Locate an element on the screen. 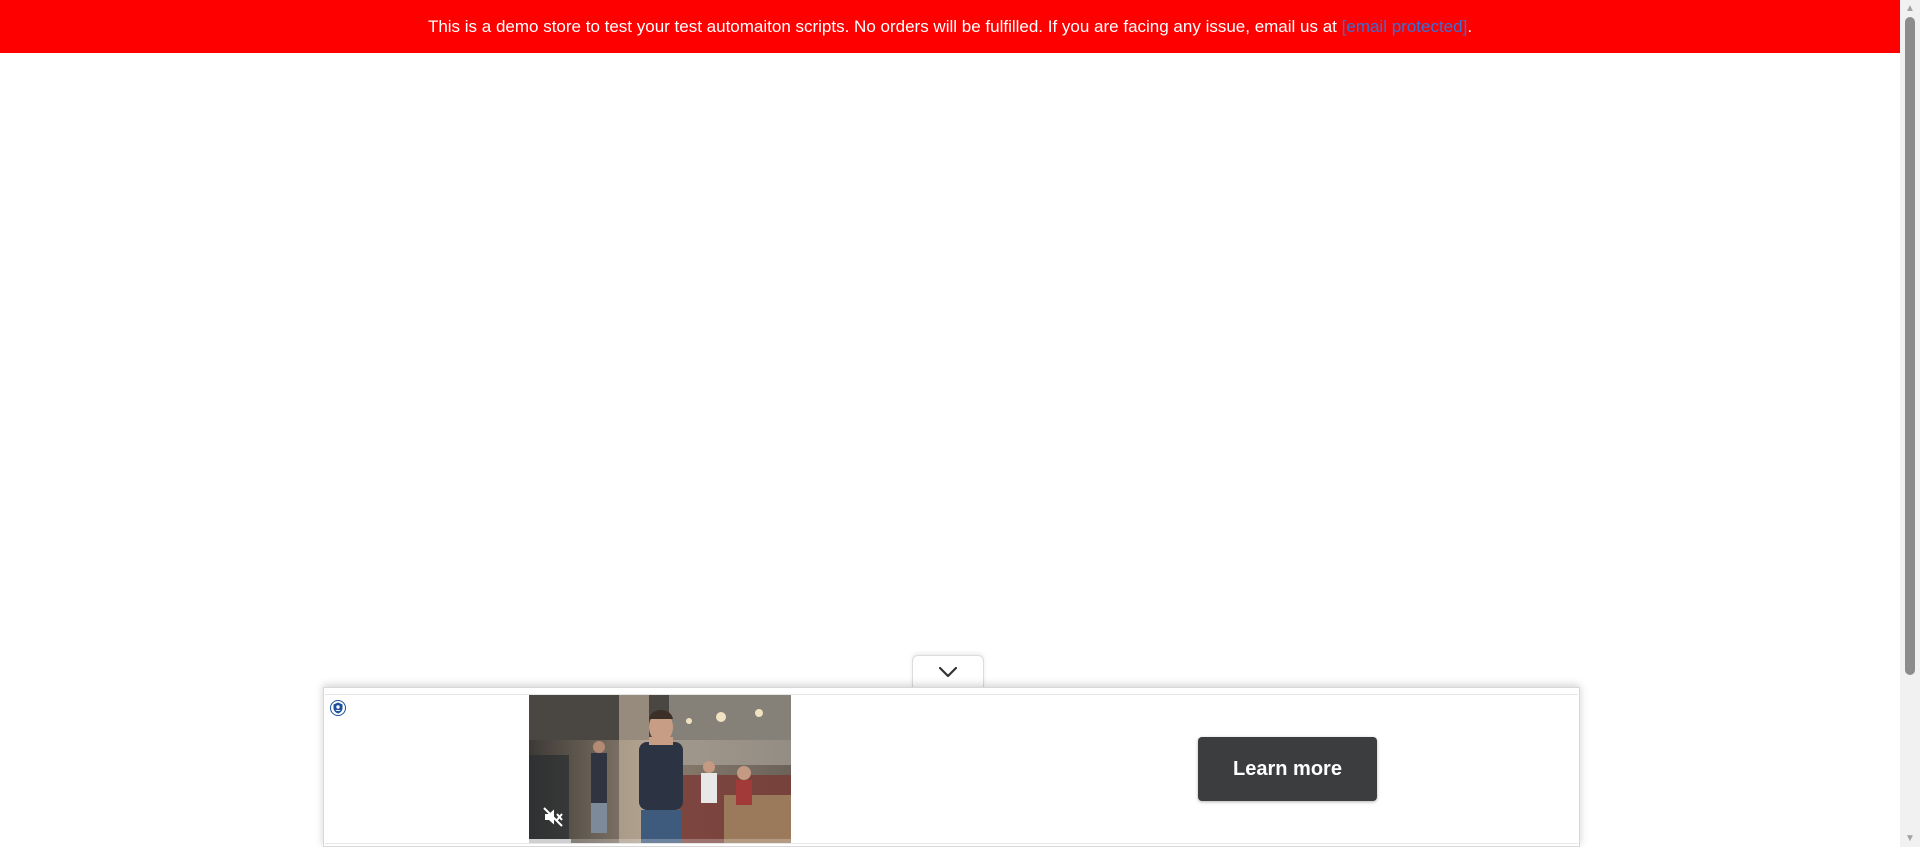  video-progress-fill is located at coordinates (550, 841).